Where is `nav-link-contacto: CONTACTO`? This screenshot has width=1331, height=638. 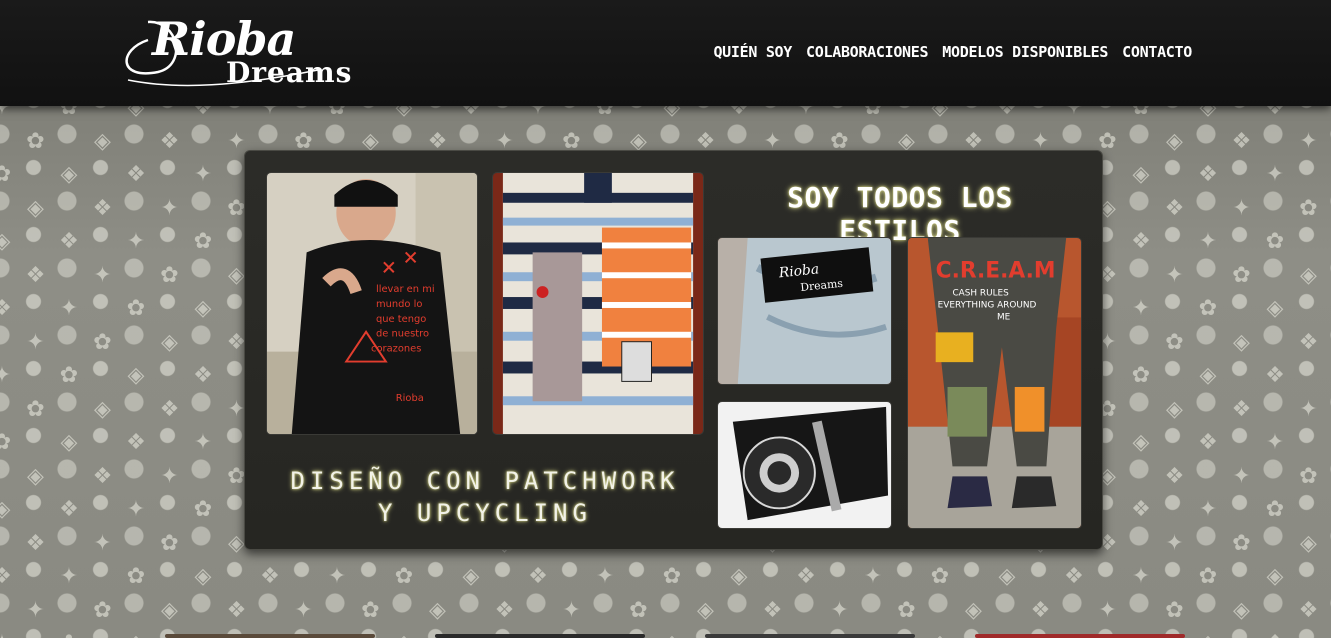 nav-link-contacto: CONTACTO is located at coordinates (1157, 52).